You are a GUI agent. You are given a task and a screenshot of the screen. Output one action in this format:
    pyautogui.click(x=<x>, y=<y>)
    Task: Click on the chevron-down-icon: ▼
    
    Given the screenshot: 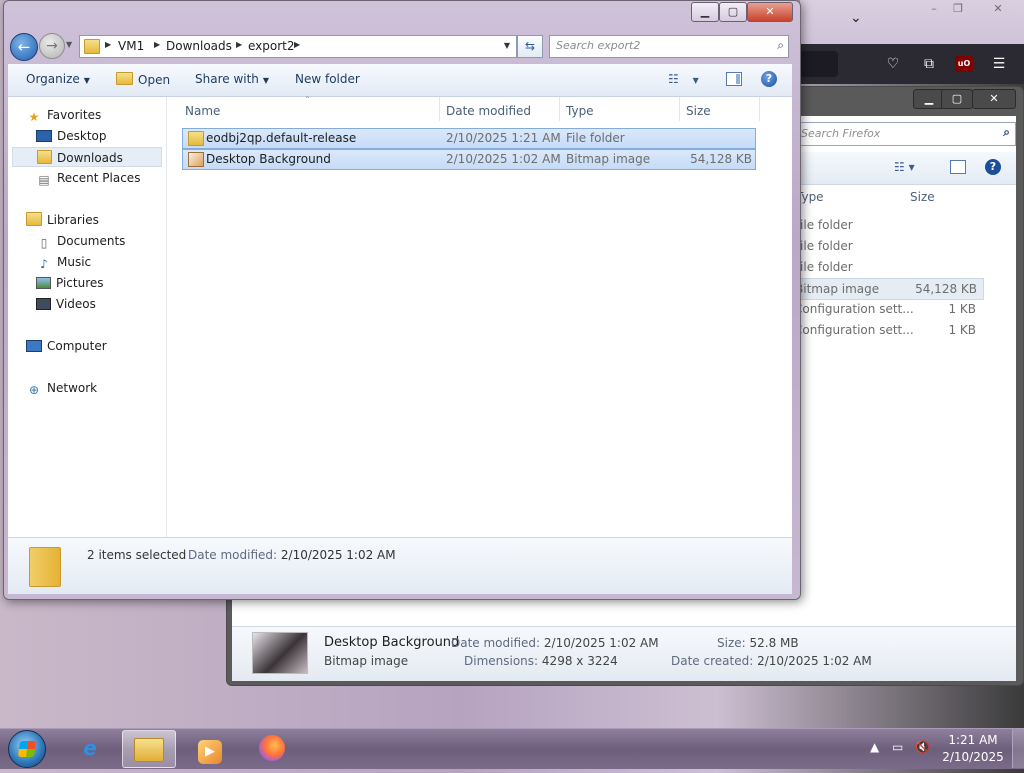 What is the action you would take?
    pyautogui.click(x=86, y=80)
    